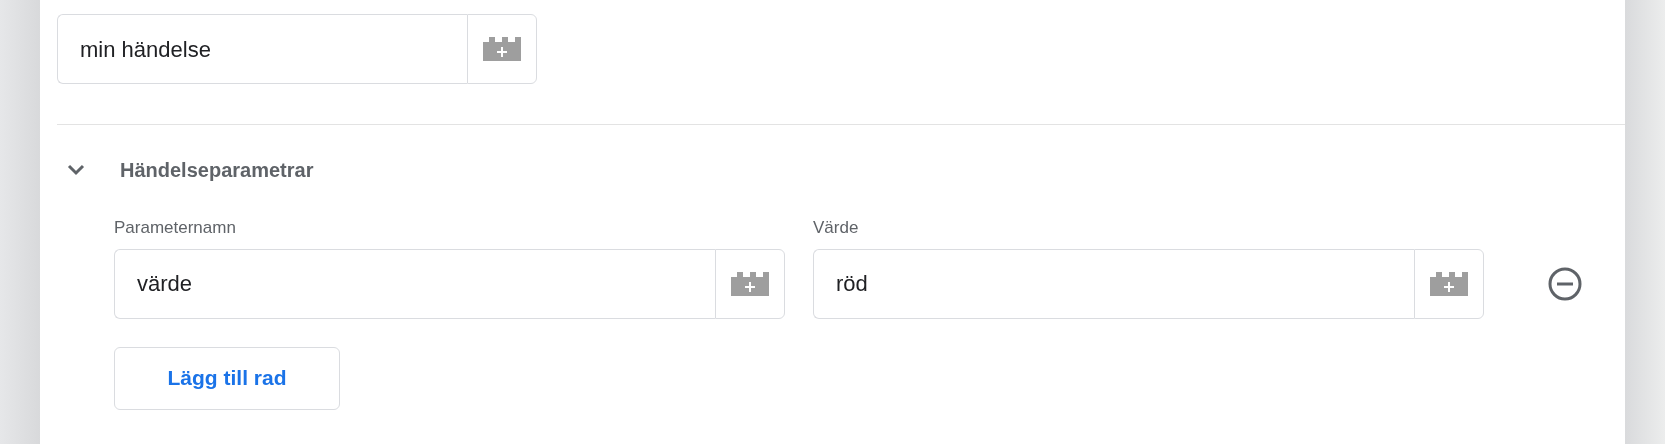 This screenshot has height=444, width=1665. What do you see at coordinates (414, 283) in the screenshot?
I see `parameter-name-field: värde` at bounding box center [414, 283].